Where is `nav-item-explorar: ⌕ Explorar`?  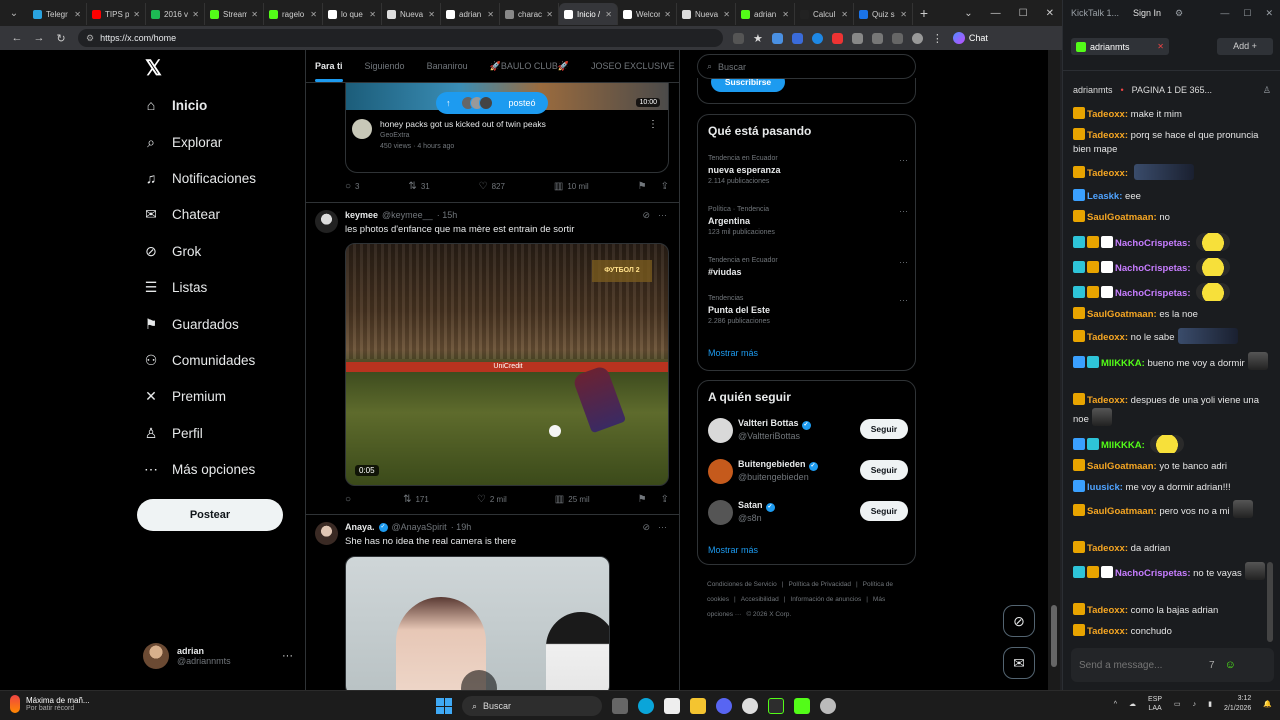
nav-item-explorar: ⌕ Explorar is located at coordinates (182, 142).